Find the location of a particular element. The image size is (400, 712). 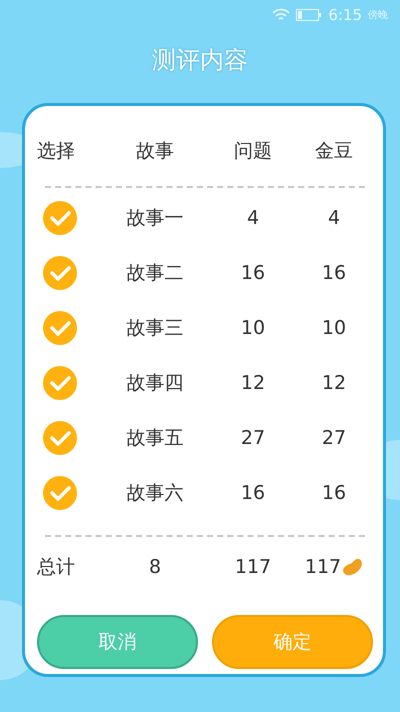

cancel-button: 取消 is located at coordinates (117, 642).